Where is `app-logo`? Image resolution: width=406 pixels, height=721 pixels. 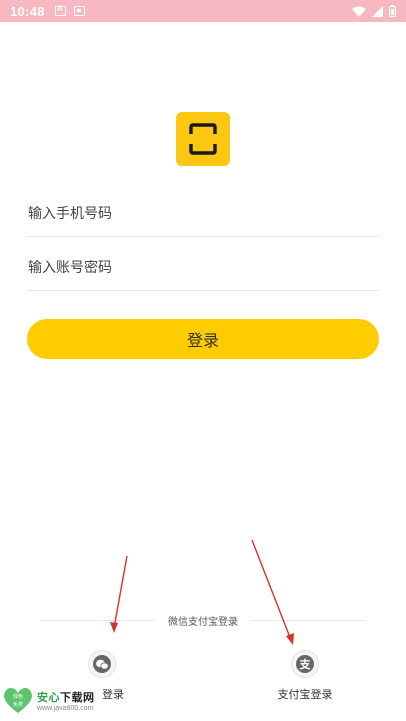 app-logo is located at coordinates (203, 139).